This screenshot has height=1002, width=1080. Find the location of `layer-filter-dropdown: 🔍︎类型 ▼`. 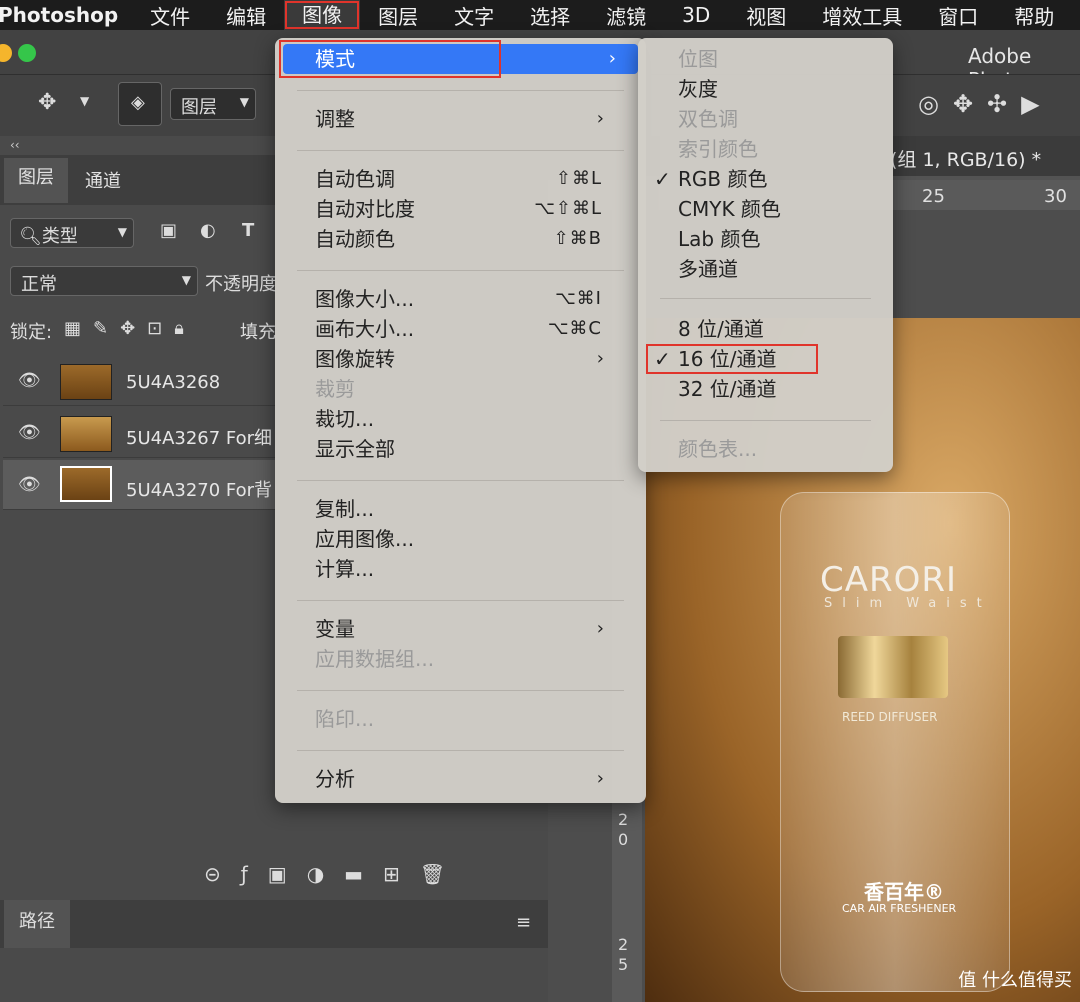

layer-filter-dropdown: 🔍︎类型 ▼ is located at coordinates (72, 233).